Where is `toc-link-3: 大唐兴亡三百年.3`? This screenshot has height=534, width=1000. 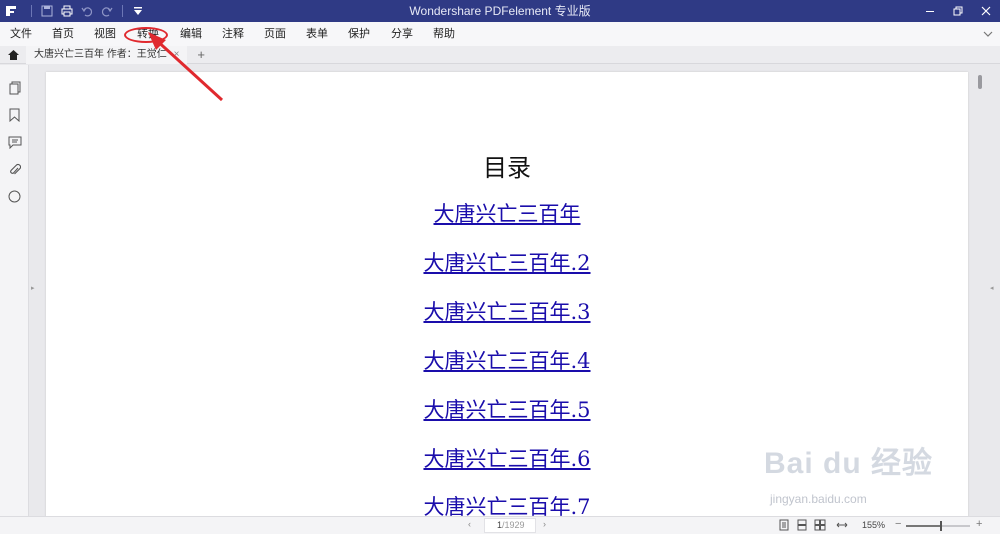
toc-link-3: 大唐兴亡三百年.3 is located at coordinates (507, 311).